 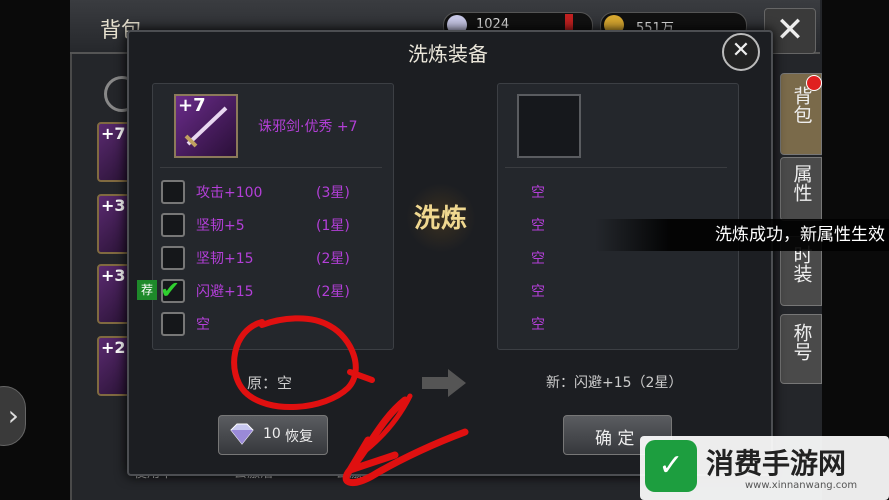 What do you see at coordinates (671, 466) in the screenshot?
I see `watermark-logo-icon: ✓` at bounding box center [671, 466].